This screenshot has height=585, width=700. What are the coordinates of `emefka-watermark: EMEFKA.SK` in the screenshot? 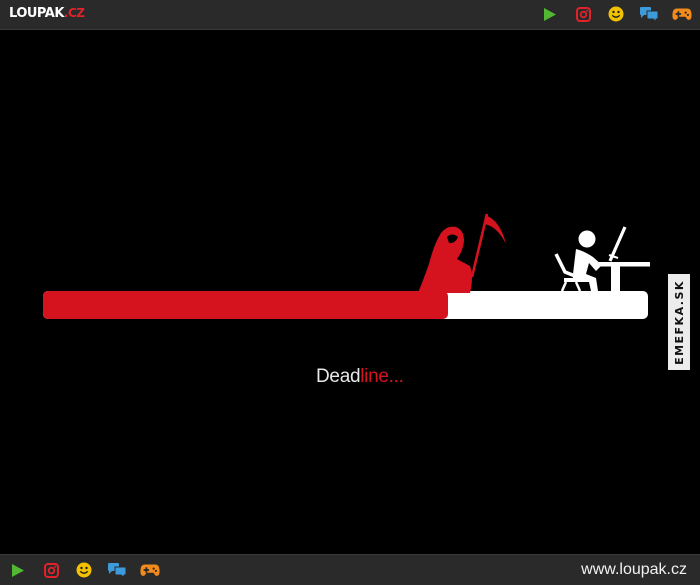 It's located at (679, 322).